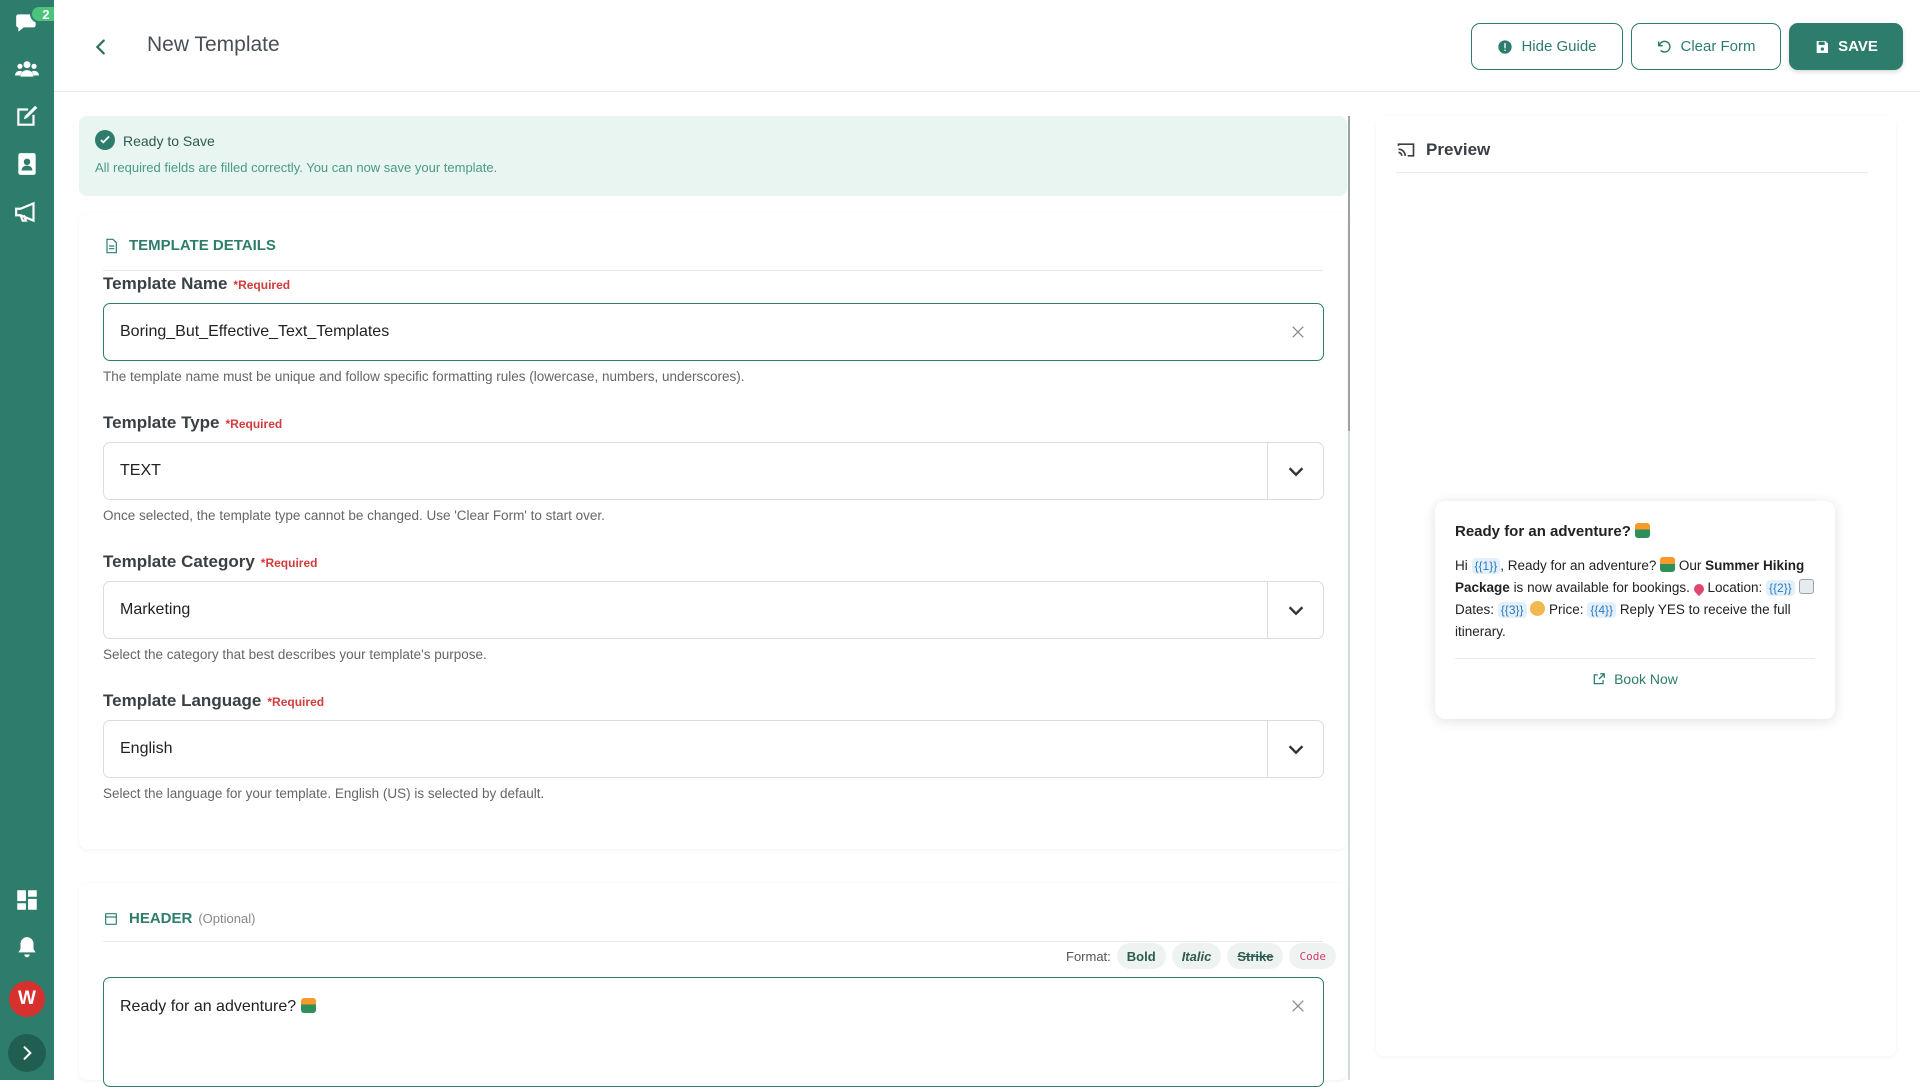 The height and width of the screenshot is (1087, 1920). I want to click on back-button, so click(101, 47).